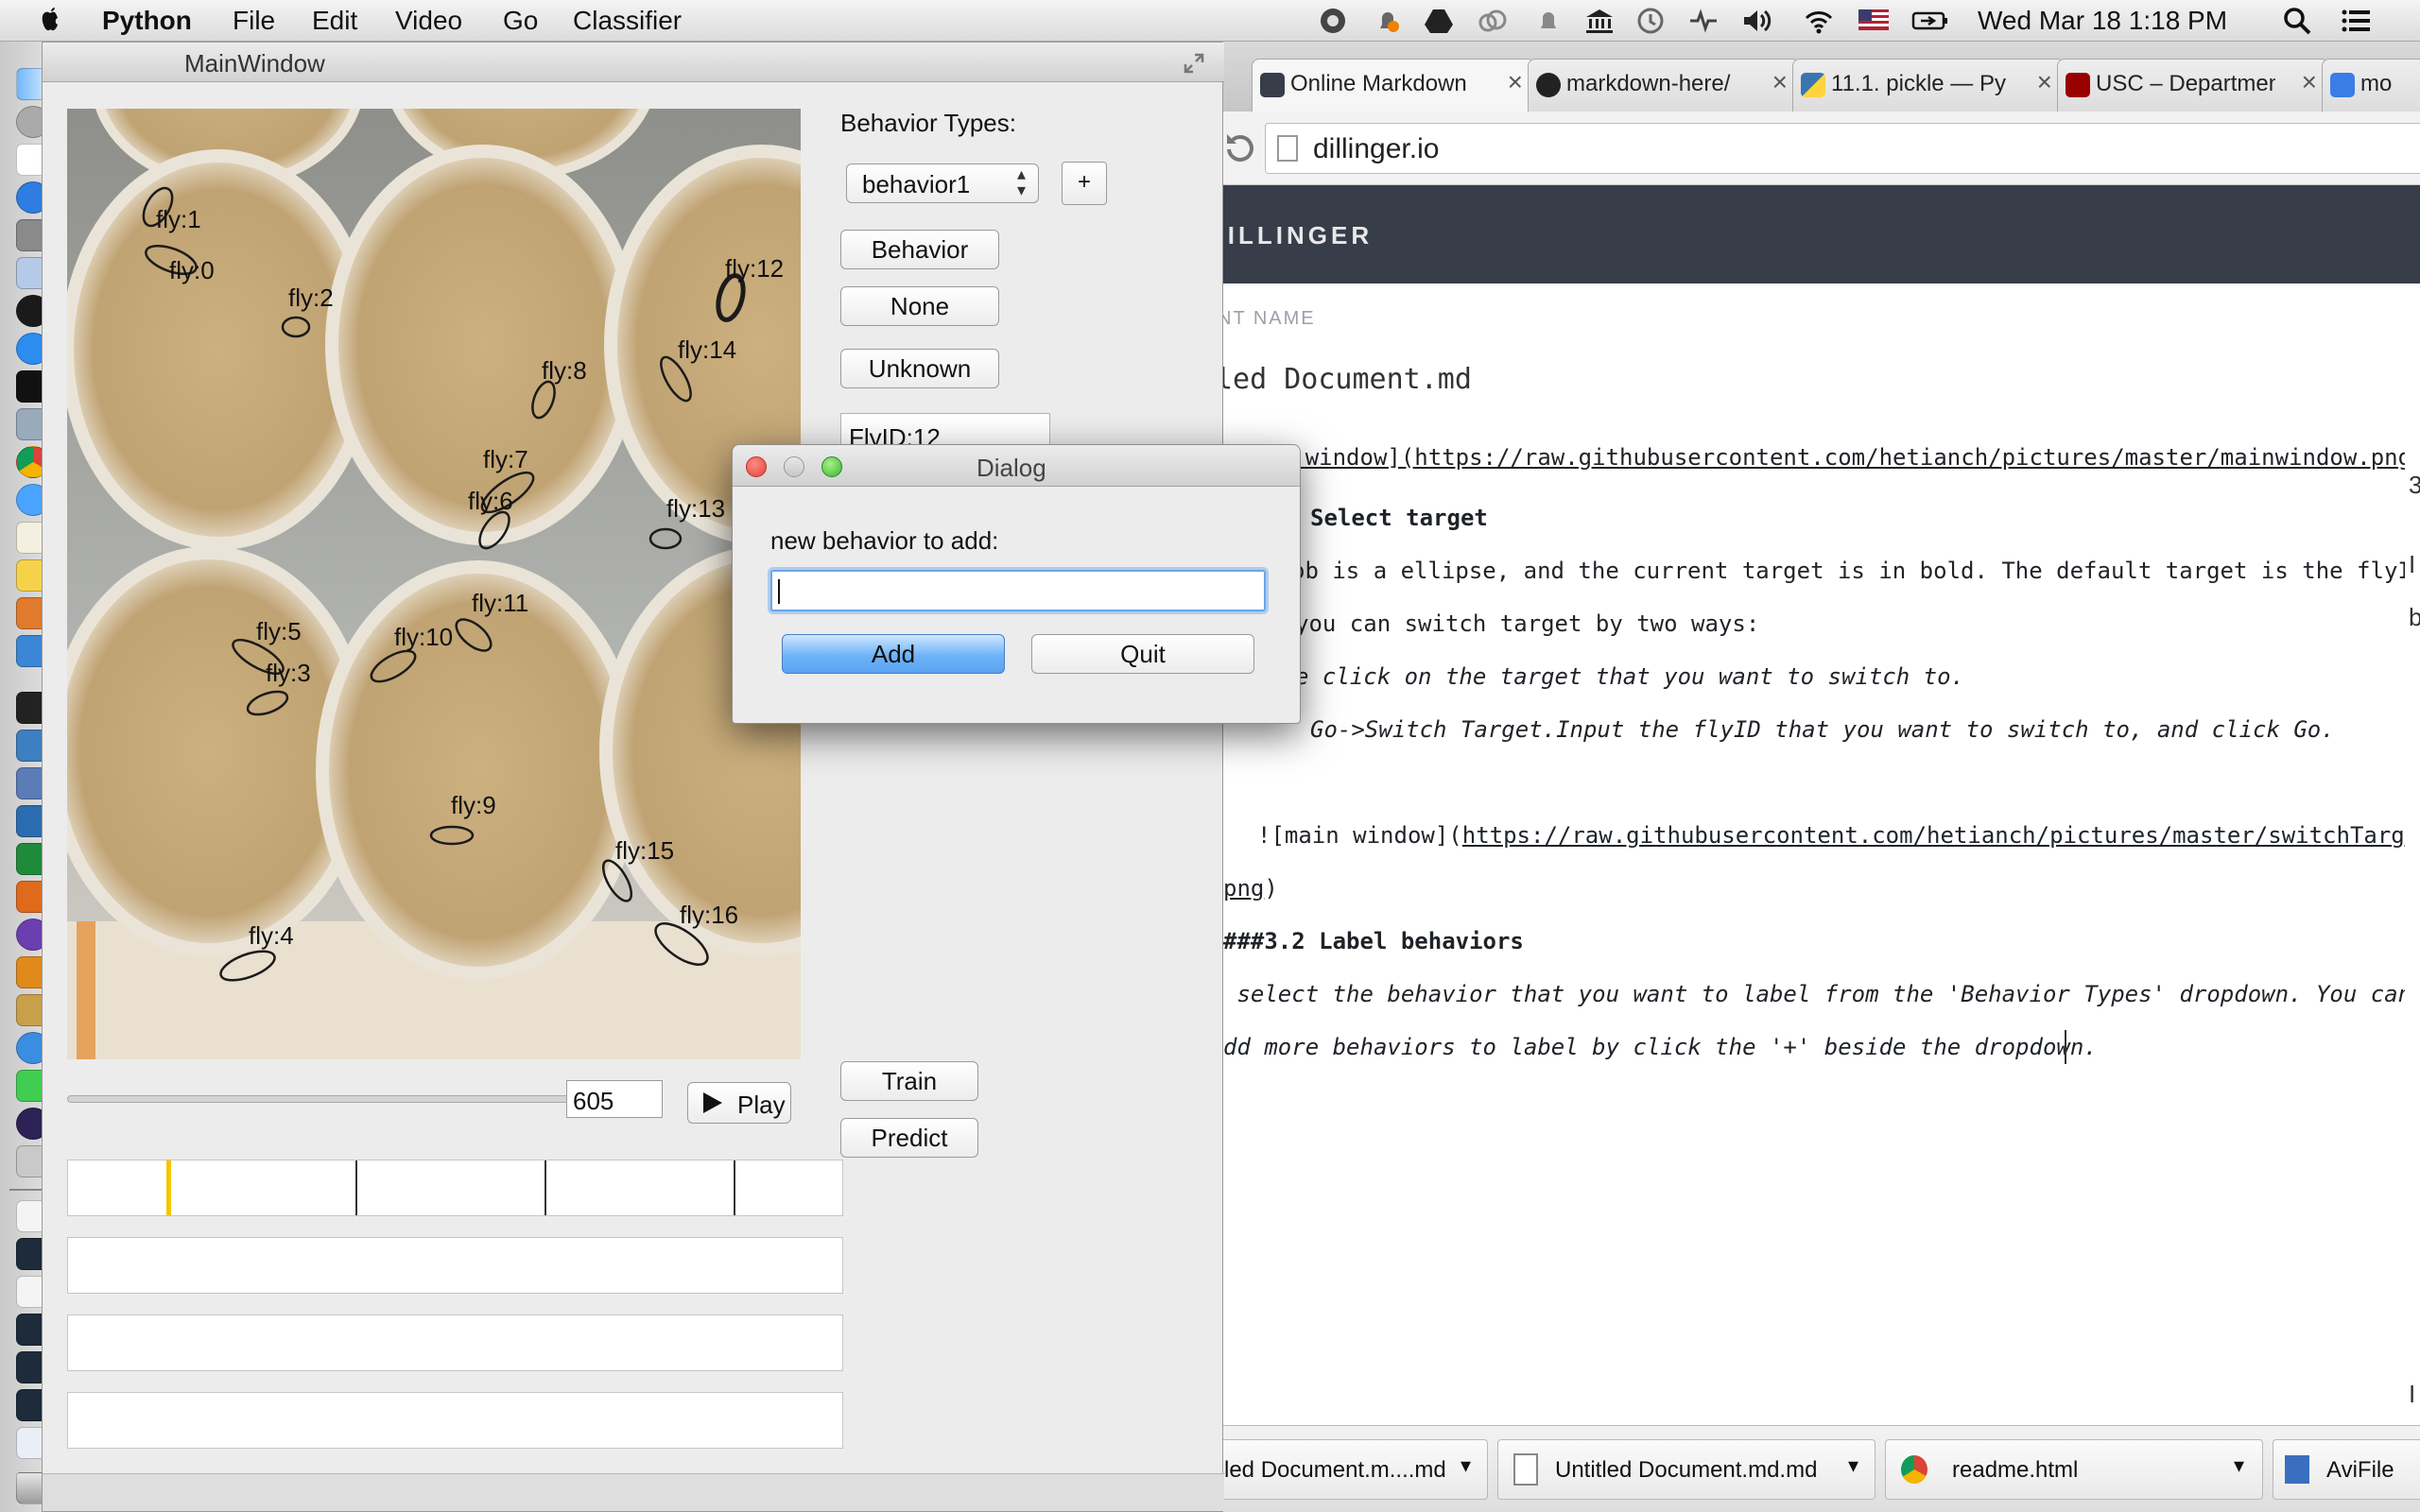  Describe the element at coordinates (1351, 1469) in the screenshot. I see `download-item: led Document.m....md ▾` at that location.